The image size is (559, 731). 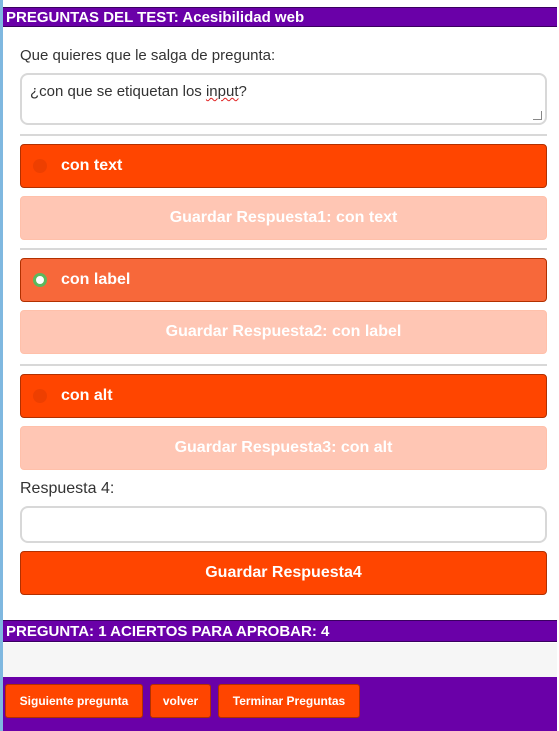 I want to click on answer-option-1: con text, so click(x=283, y=166).